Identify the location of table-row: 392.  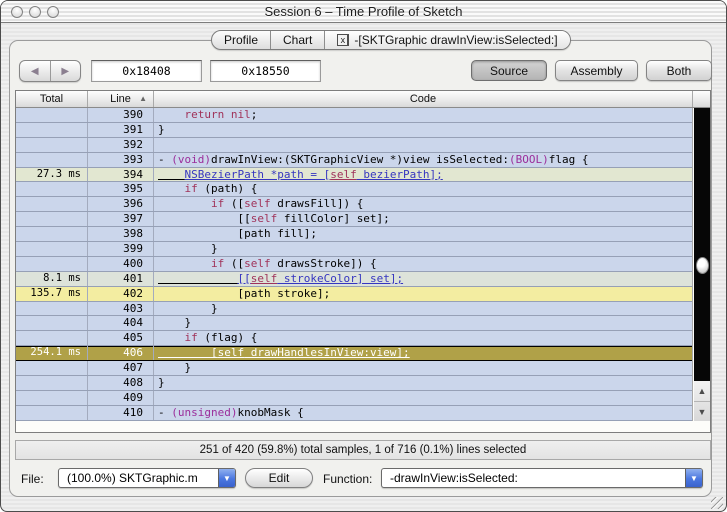
(354, 145).